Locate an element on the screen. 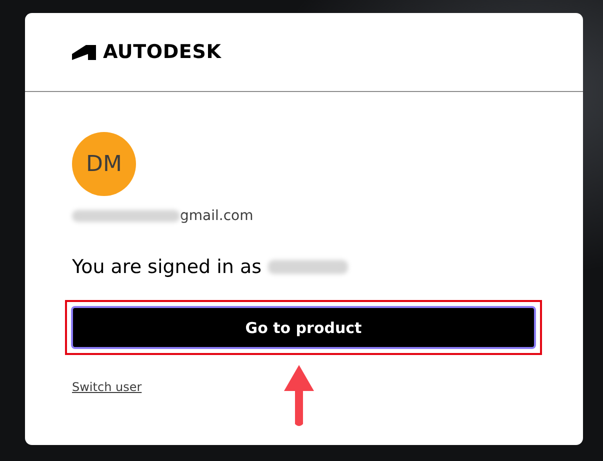  user-email: gmail.com is located at coordinates (217, 216).